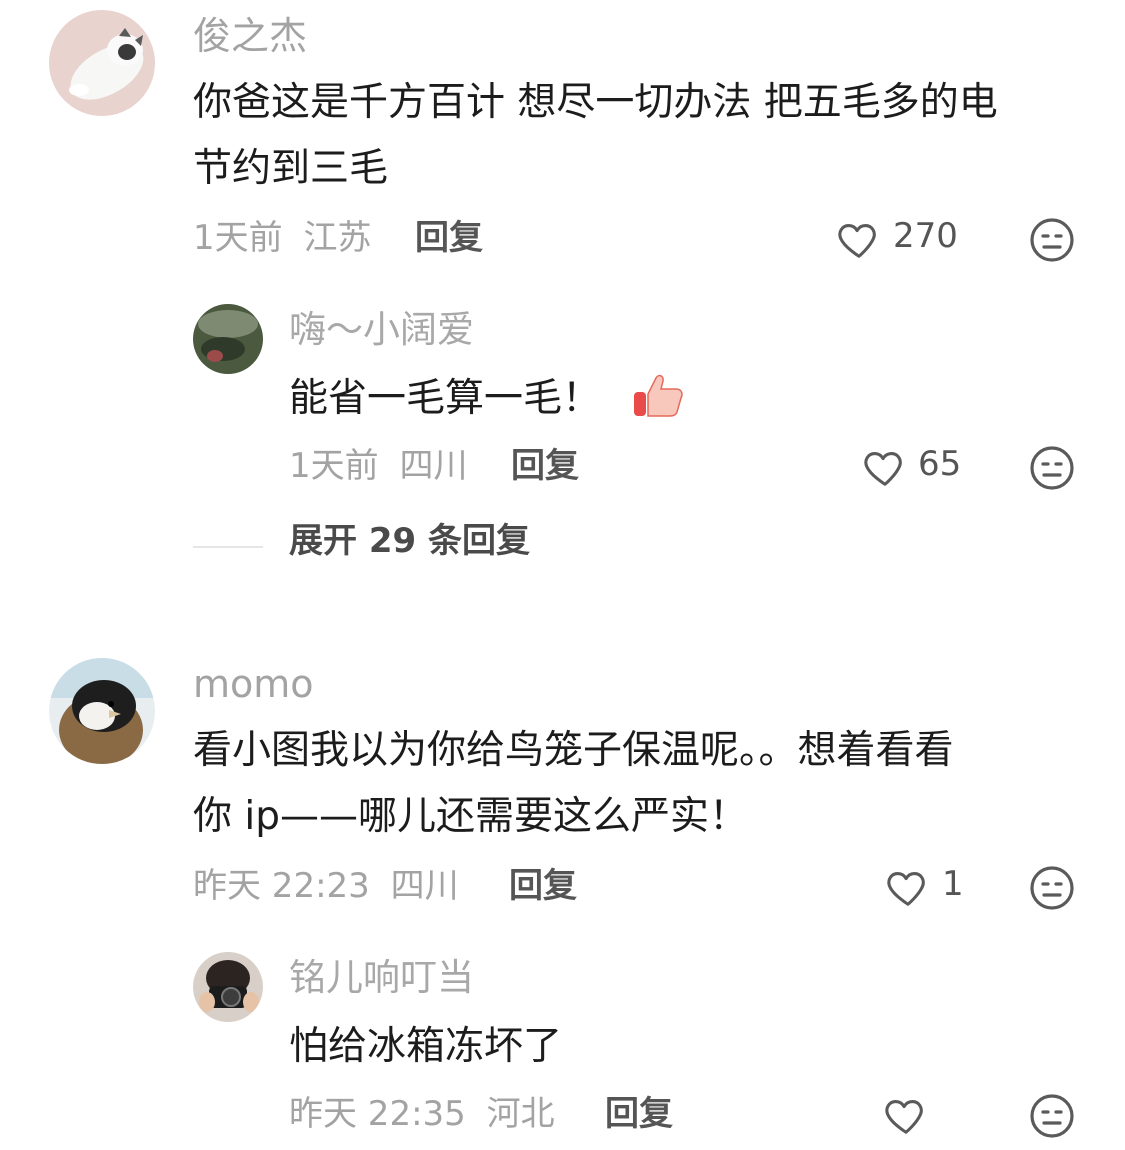  I want to click on reply-meta: 1天前 四川, so click(378, 466).